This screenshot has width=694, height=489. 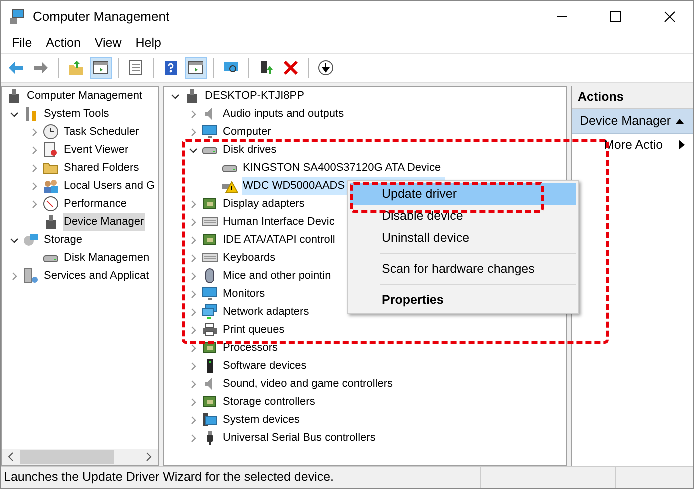 What do you see at coordinates (17, 16) in the screenshot?
I see `computer-management-icon` at bounding box center [17, 16].